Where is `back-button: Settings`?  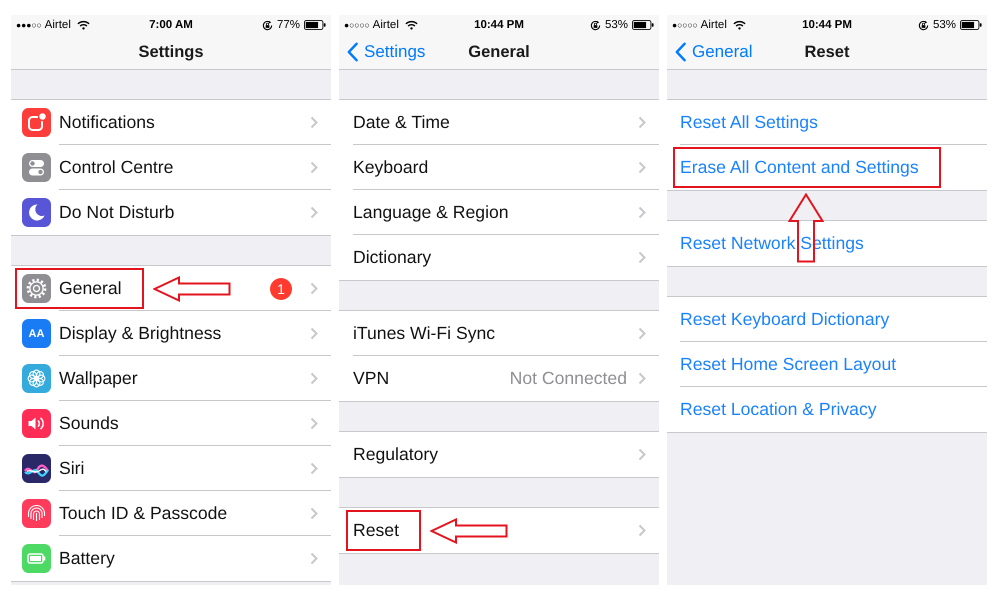
back-button: Settings is located at coordinates (386, 52).